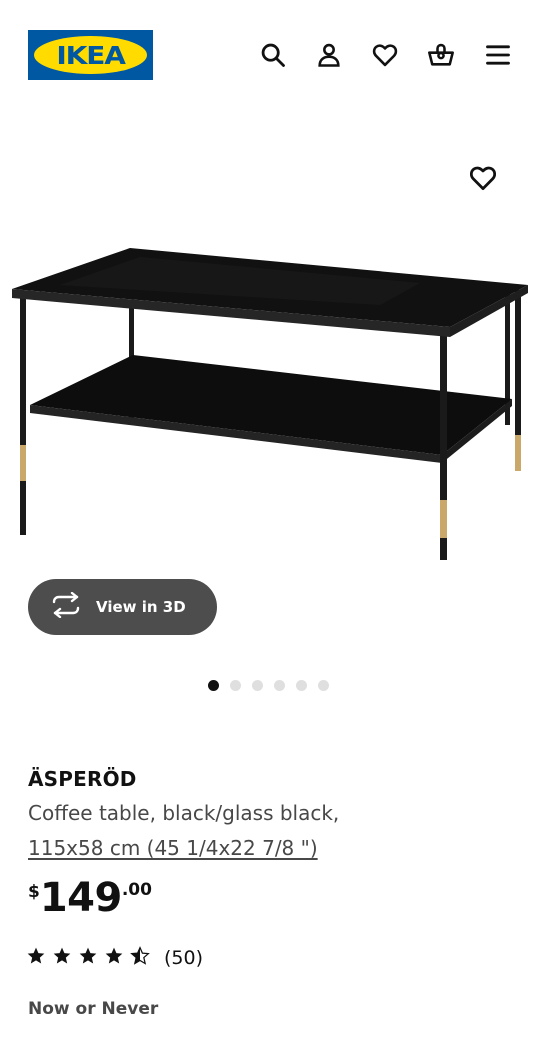 The width and height of the screenshot is (540, 1046). What do you see at coordinates (136, 890) in the screenshot?
I see `price-decimals: .00` at bounding box center [136, 890].